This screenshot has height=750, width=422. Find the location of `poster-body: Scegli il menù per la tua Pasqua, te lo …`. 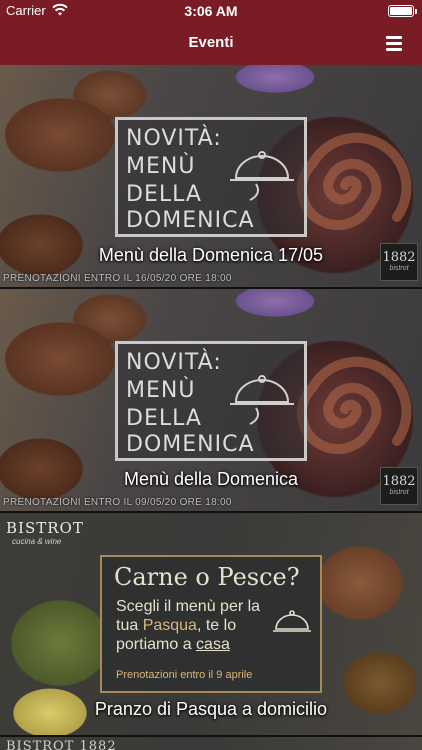

poster-body: Scegli il menù per la tua Pasqua, te lo … is located at coordinates (191, 625).